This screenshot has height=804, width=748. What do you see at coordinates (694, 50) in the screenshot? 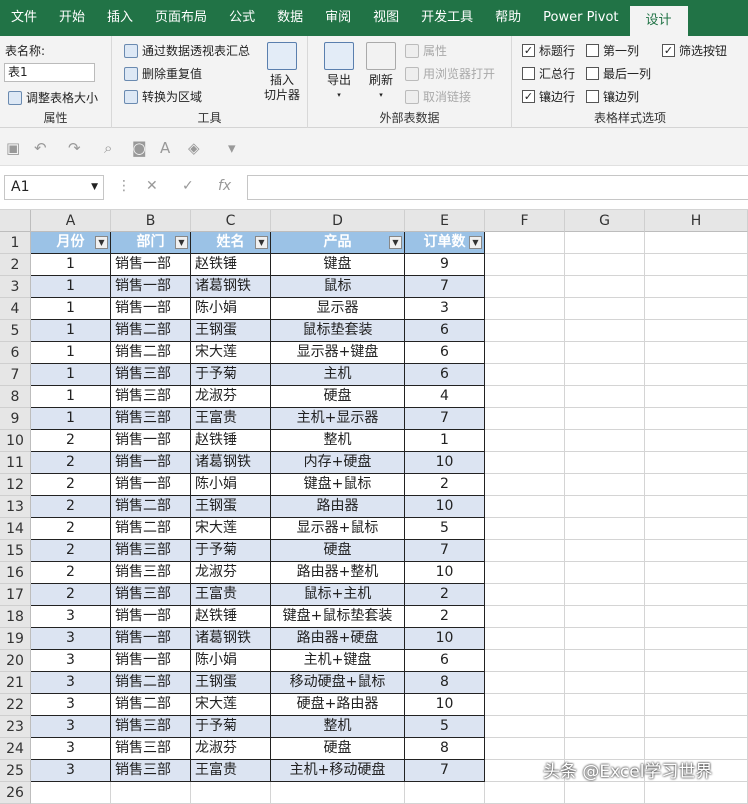
I see `filter-button-checkbox: ✓ 筛选按钮` at bounding box center [694, 50].